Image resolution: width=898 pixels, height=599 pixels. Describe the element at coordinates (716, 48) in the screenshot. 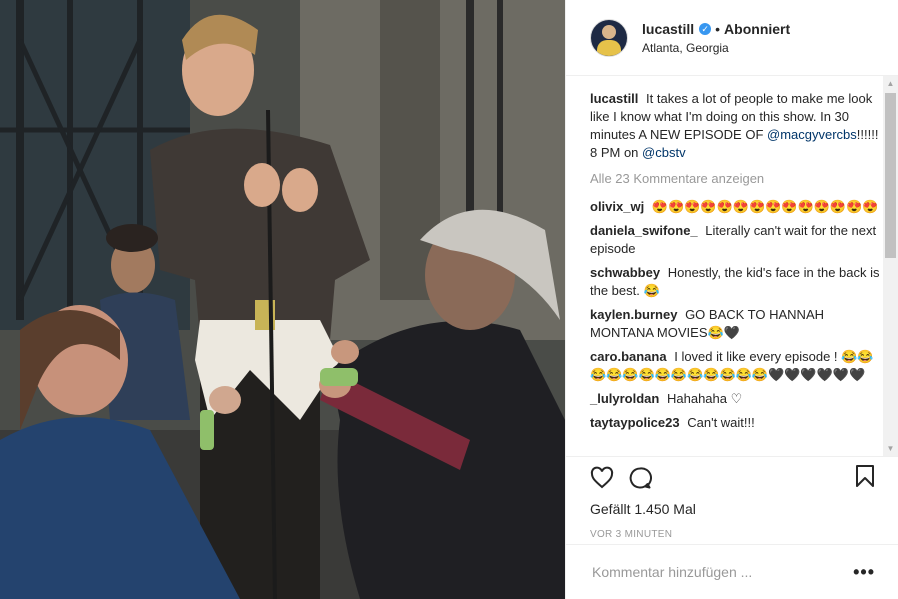

I see `location-link: Atlanta, Georgia` at that location.